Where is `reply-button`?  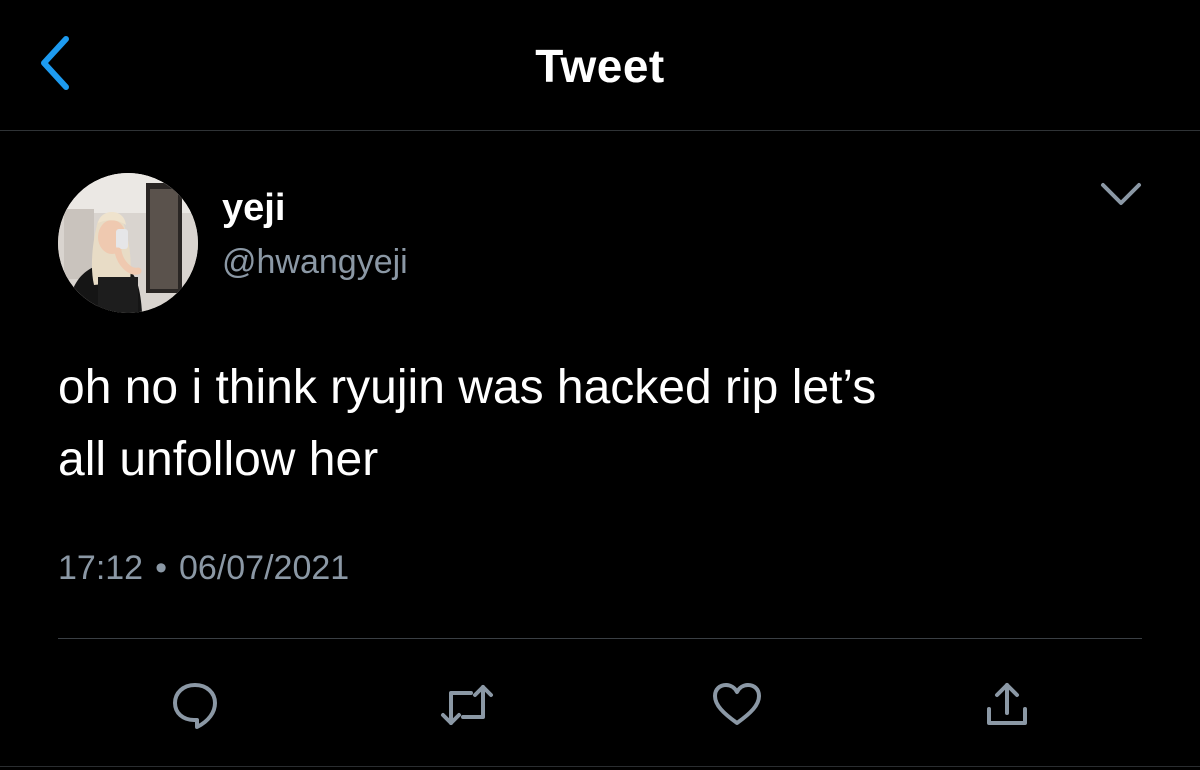 reply-button is located at coordinates (195, 707).